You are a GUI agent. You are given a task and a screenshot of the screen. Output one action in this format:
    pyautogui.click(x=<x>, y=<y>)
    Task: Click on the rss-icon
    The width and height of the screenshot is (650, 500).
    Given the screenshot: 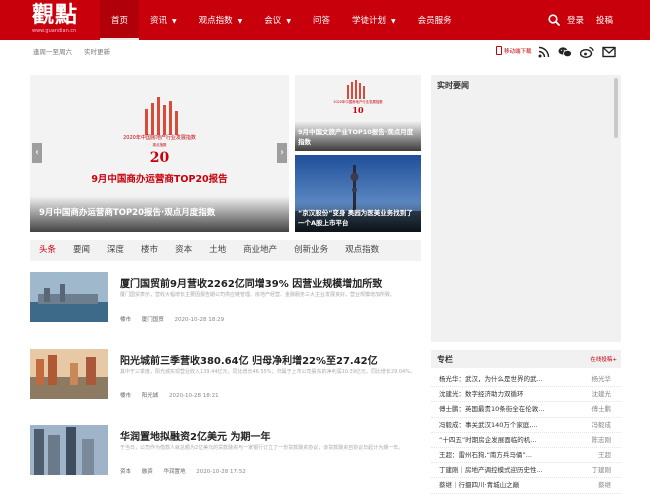 What is the action you would take?
    pyautogui.click(x=544, y=52)
    